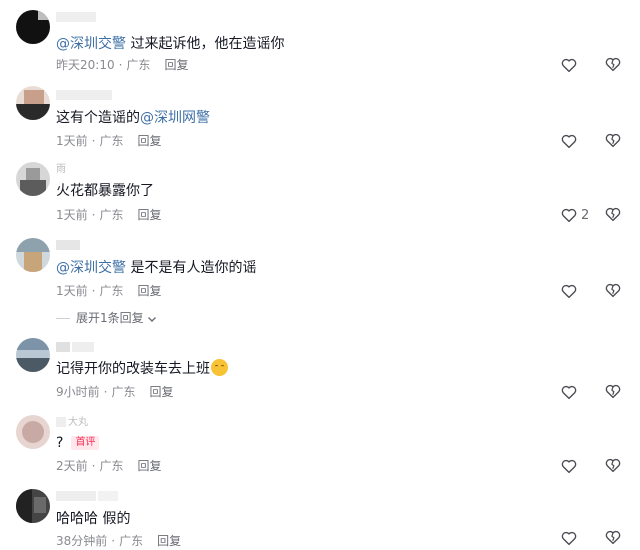 The width and height of the screenshot is (640, 550). I want to click on smirk-emoji-icon, so click(219, 367).